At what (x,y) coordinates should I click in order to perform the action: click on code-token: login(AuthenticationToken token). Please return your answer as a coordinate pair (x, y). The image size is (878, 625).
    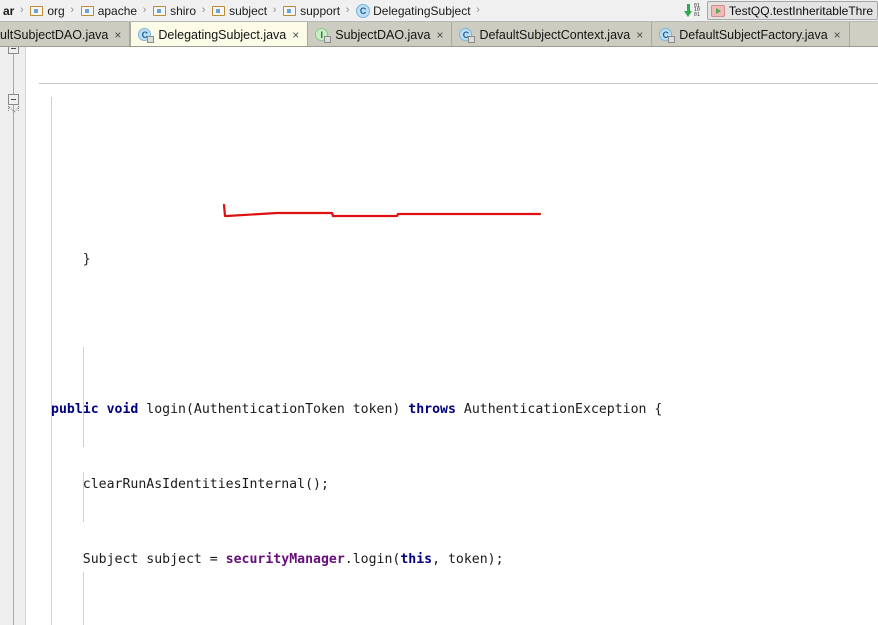
    Looking at the image, I should click on (277, 409).